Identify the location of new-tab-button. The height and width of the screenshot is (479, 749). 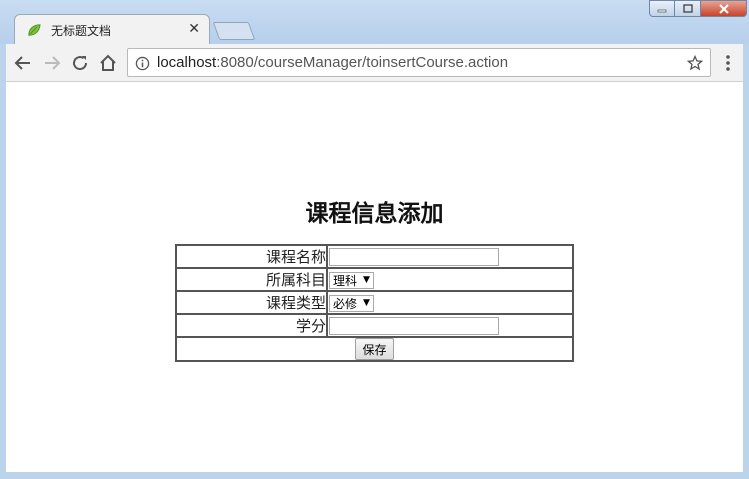
(234, 31).